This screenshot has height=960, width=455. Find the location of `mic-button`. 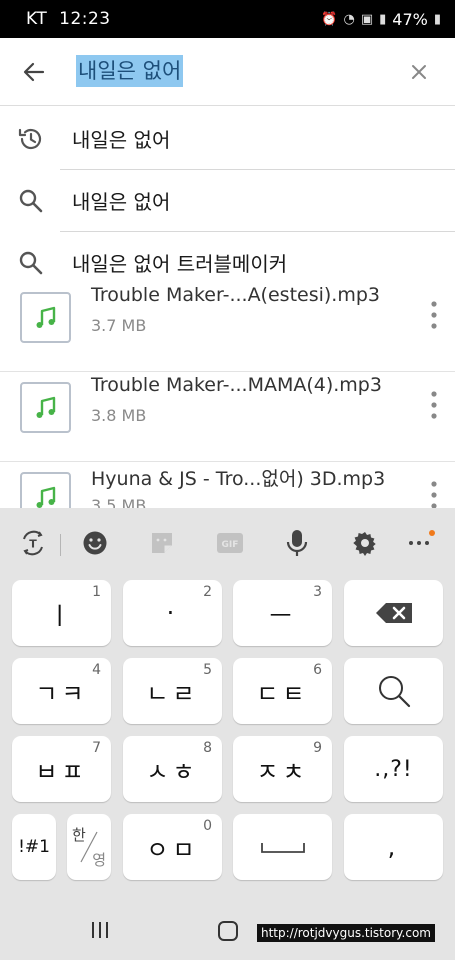

mic-button is located at coordinates (297, 543).